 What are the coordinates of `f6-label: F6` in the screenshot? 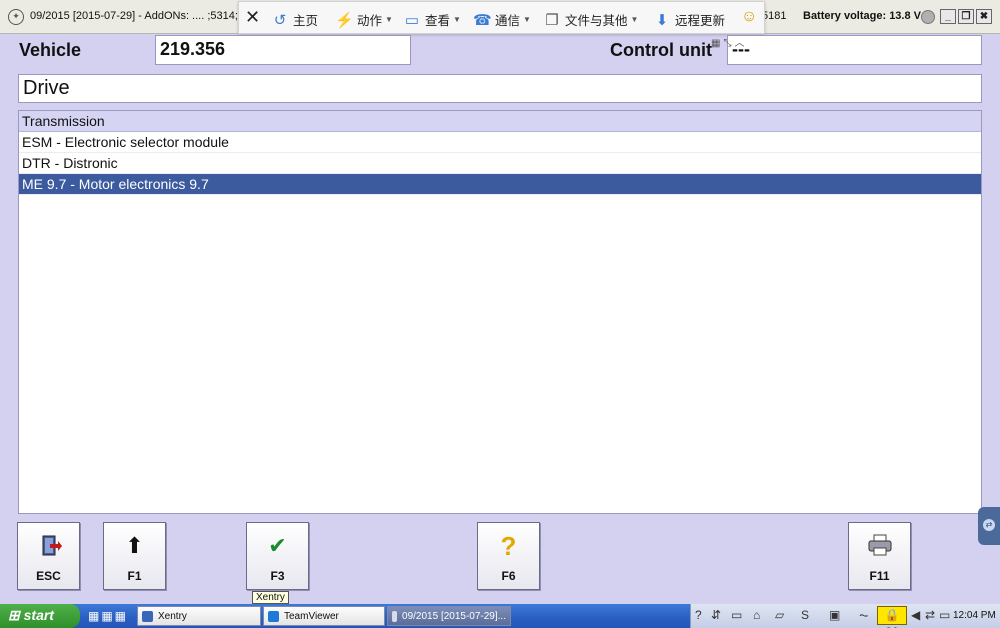 It's located at (508, 576).